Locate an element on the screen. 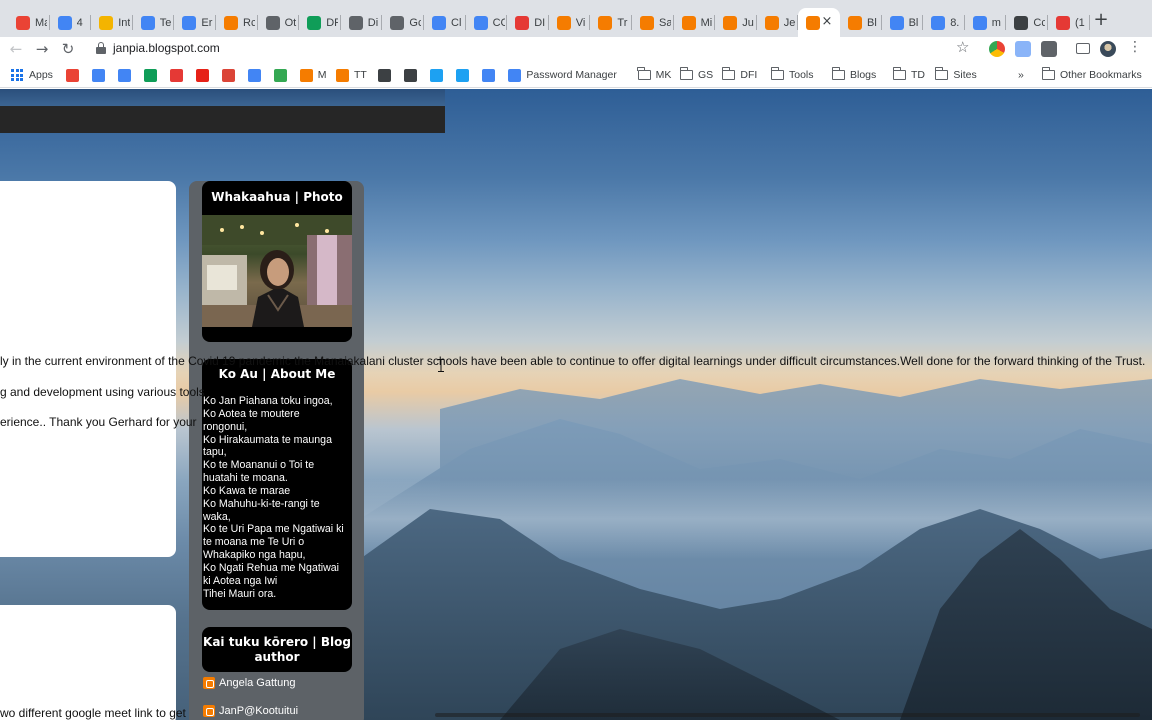 This screenshot has width=1152, height=720. docs-icon is located at coordinates (938, 22).